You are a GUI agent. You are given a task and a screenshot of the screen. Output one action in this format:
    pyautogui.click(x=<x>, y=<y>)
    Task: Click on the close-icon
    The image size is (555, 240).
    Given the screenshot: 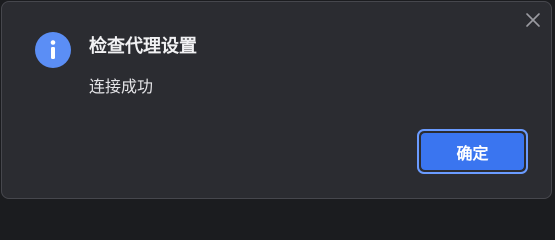 What is the action you would take?
    pyautogui.click(x=533, y=20)
    